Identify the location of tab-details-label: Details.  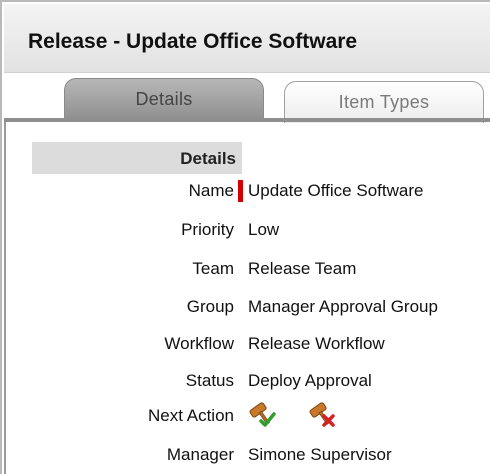
(164, 99).